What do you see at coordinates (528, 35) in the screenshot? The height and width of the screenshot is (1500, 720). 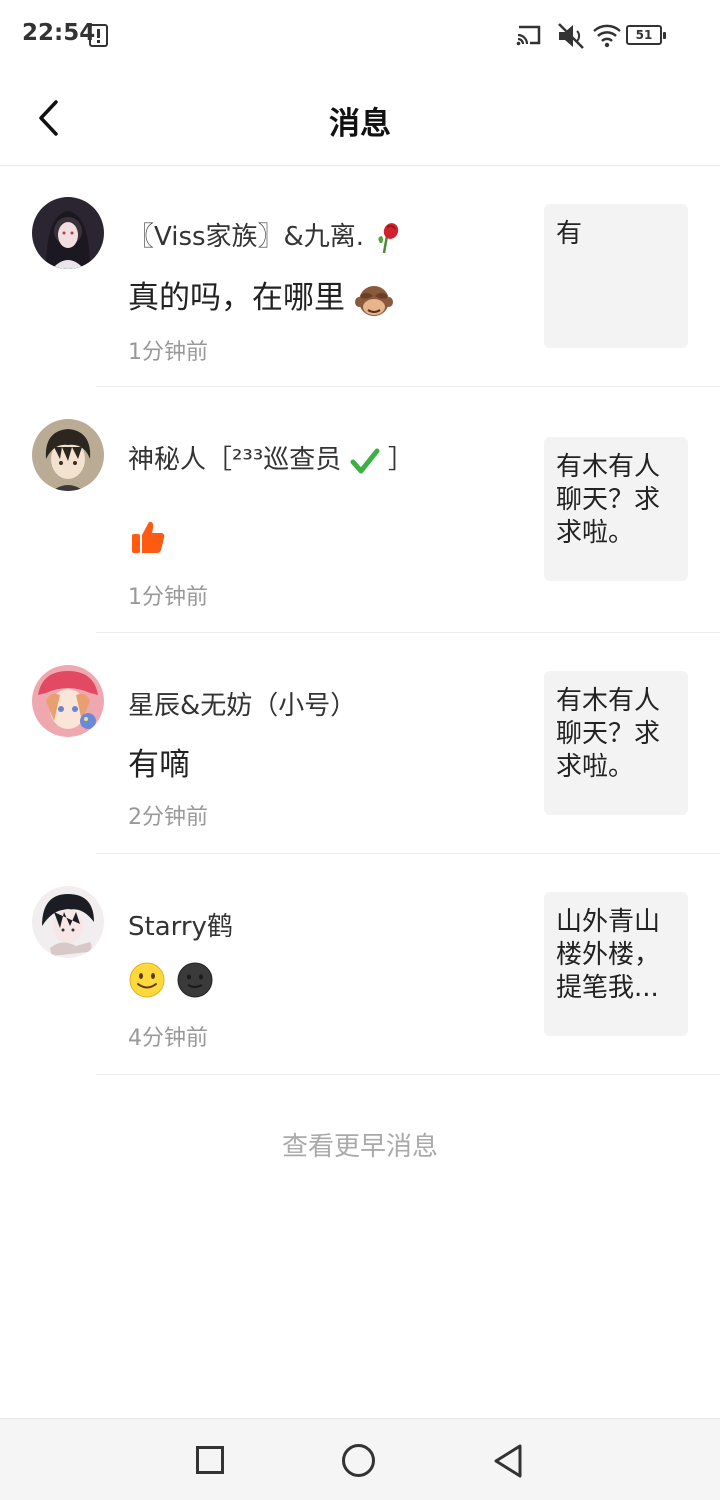 I see `cast-icon` at bounding box center [528, 35].